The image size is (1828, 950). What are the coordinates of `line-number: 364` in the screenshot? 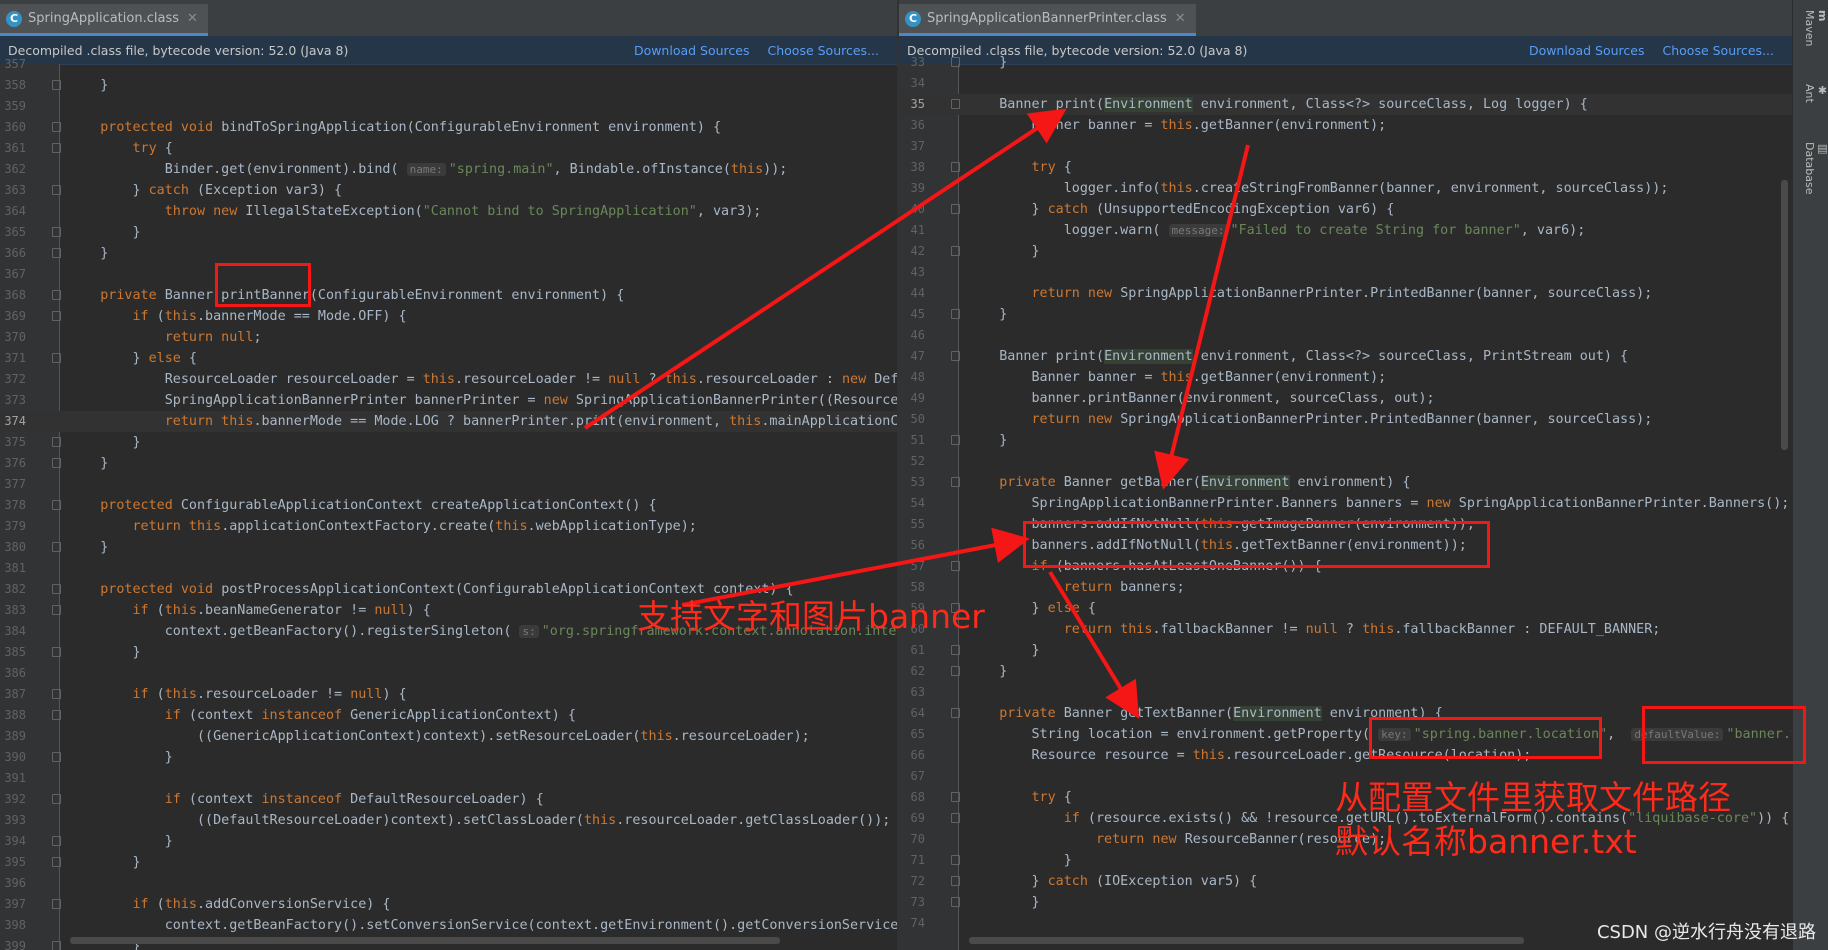 It's located at (13, 211).